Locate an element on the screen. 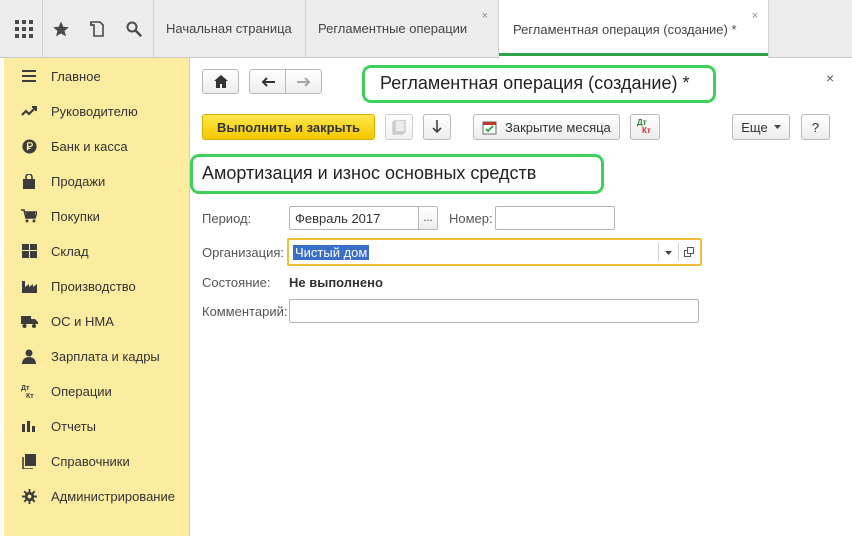 The height and width of the screenshot is (540, 852). tab-label: Регламентные операции is located at coordinates (393, 28).